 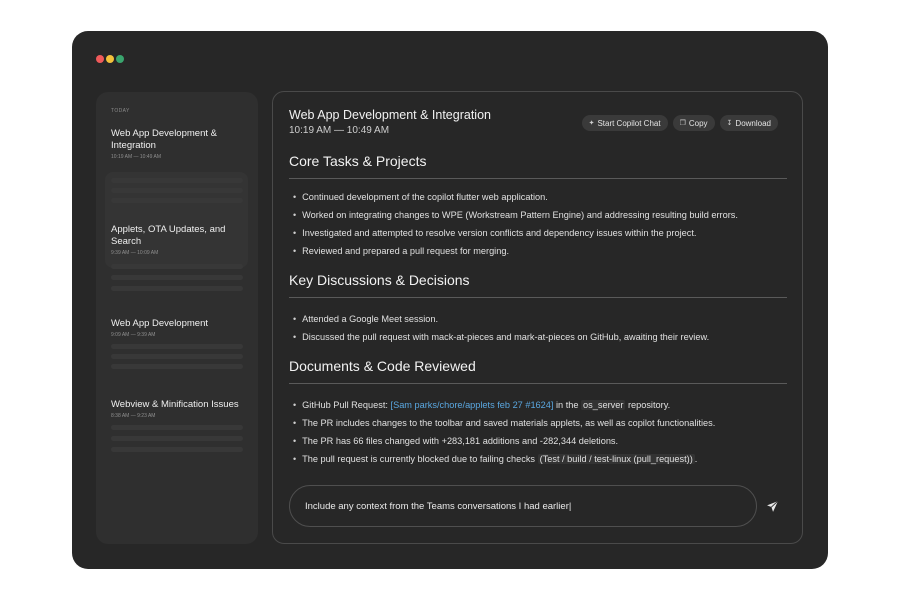 I want to click on blocked-suffix: ., so click(x=696, y=459).